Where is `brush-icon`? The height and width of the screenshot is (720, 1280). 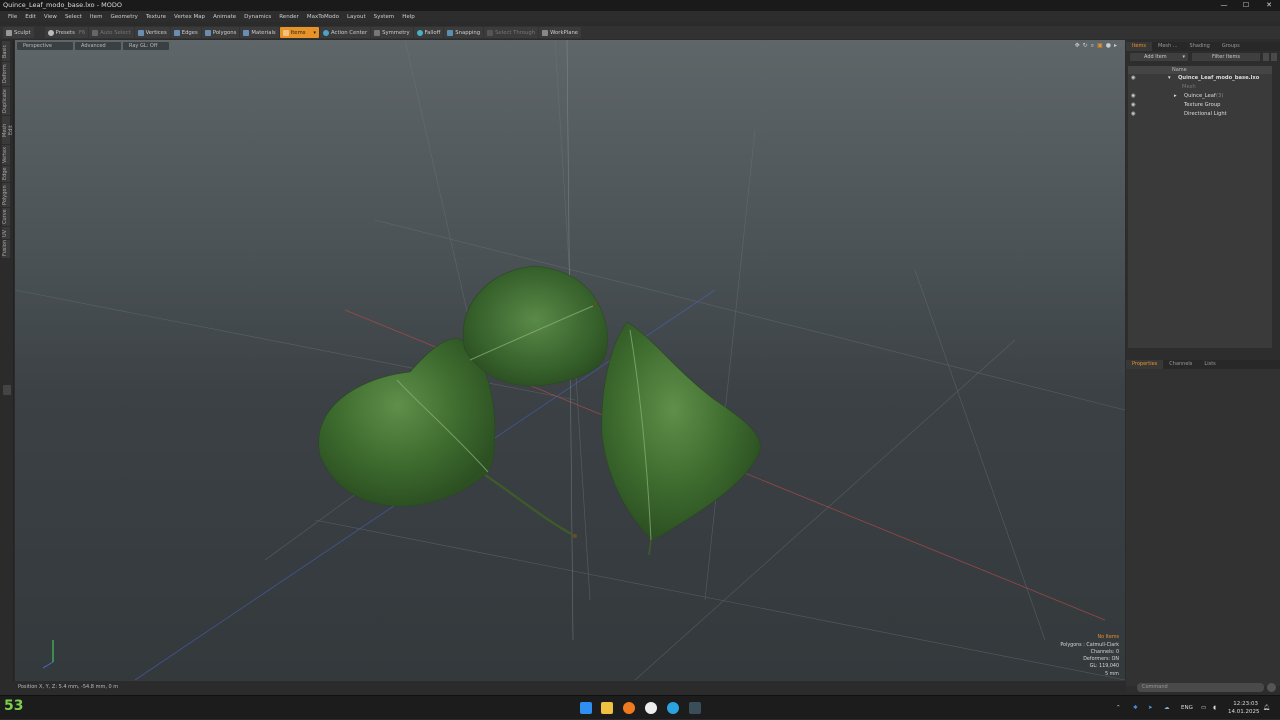
brush-icon is located at coordinates (9, 32).